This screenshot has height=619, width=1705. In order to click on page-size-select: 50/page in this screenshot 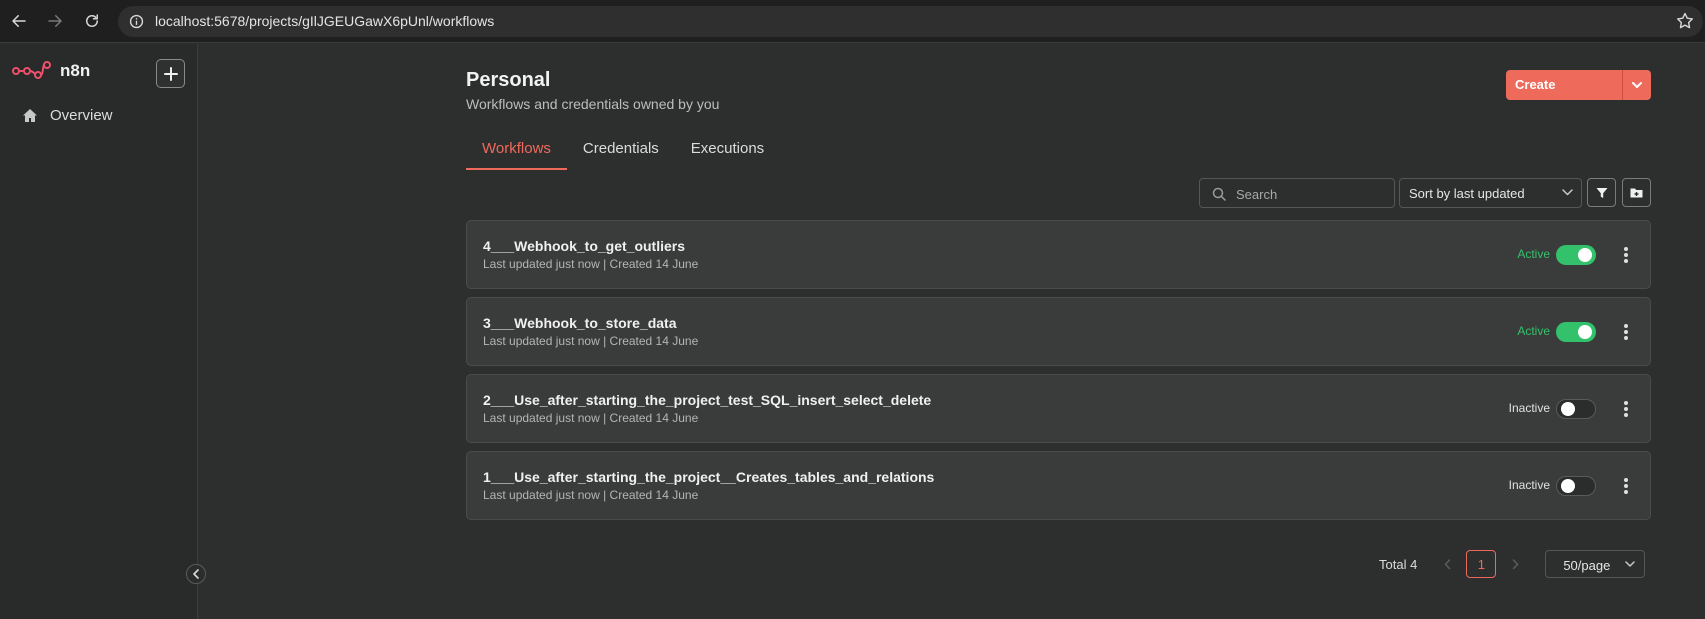, I will do `click(1595, 564)`.